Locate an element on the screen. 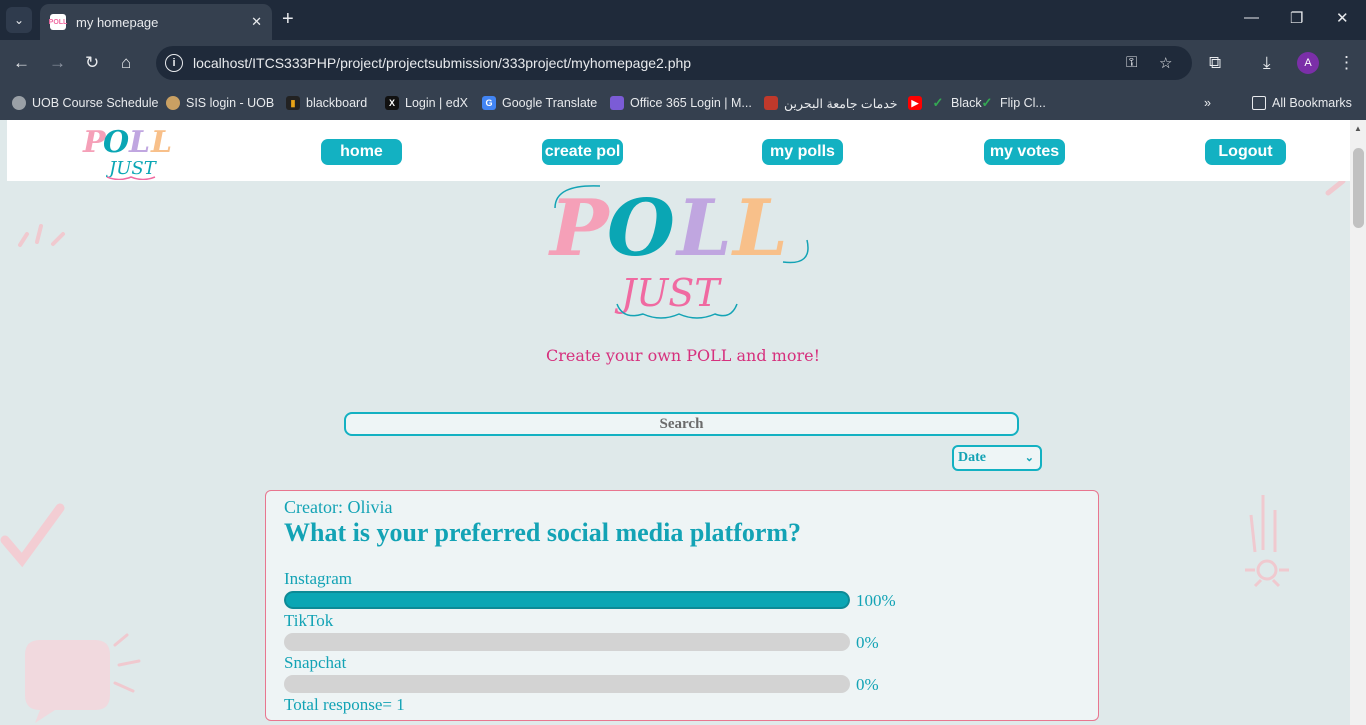 The width and height of the screenshot is (1366, 725). dot-decoration-icon is located at coordinates (1335, 187).